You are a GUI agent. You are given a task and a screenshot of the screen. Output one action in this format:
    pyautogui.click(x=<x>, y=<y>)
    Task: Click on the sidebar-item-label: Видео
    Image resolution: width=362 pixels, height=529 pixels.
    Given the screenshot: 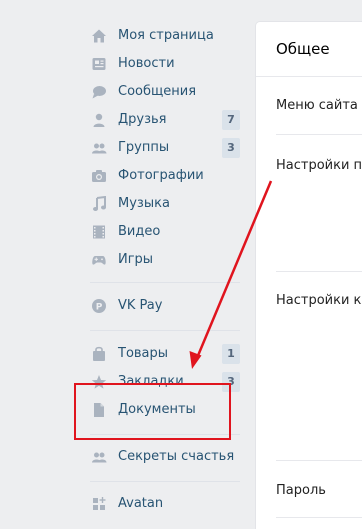 What is the action you would take?
    pyautogui.click(x=139, y=231)
    